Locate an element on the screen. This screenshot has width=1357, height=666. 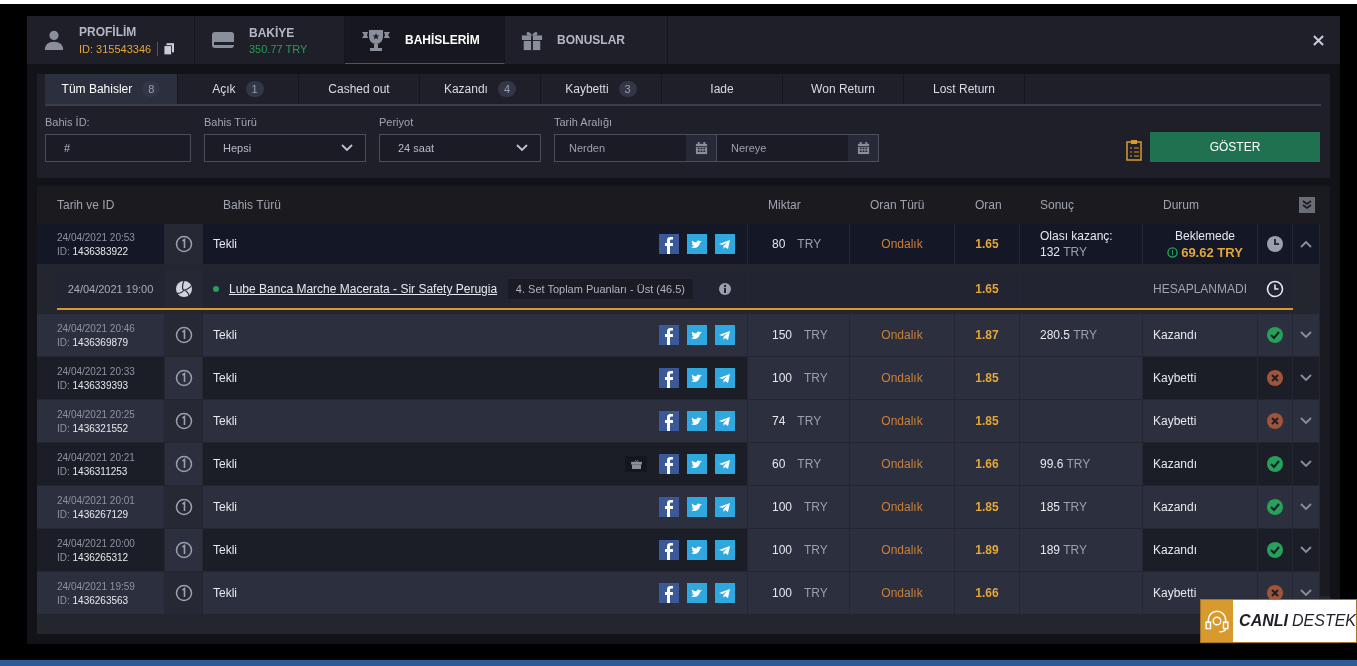
field-label: Bahis İD: is located at coordinates (68, 122).